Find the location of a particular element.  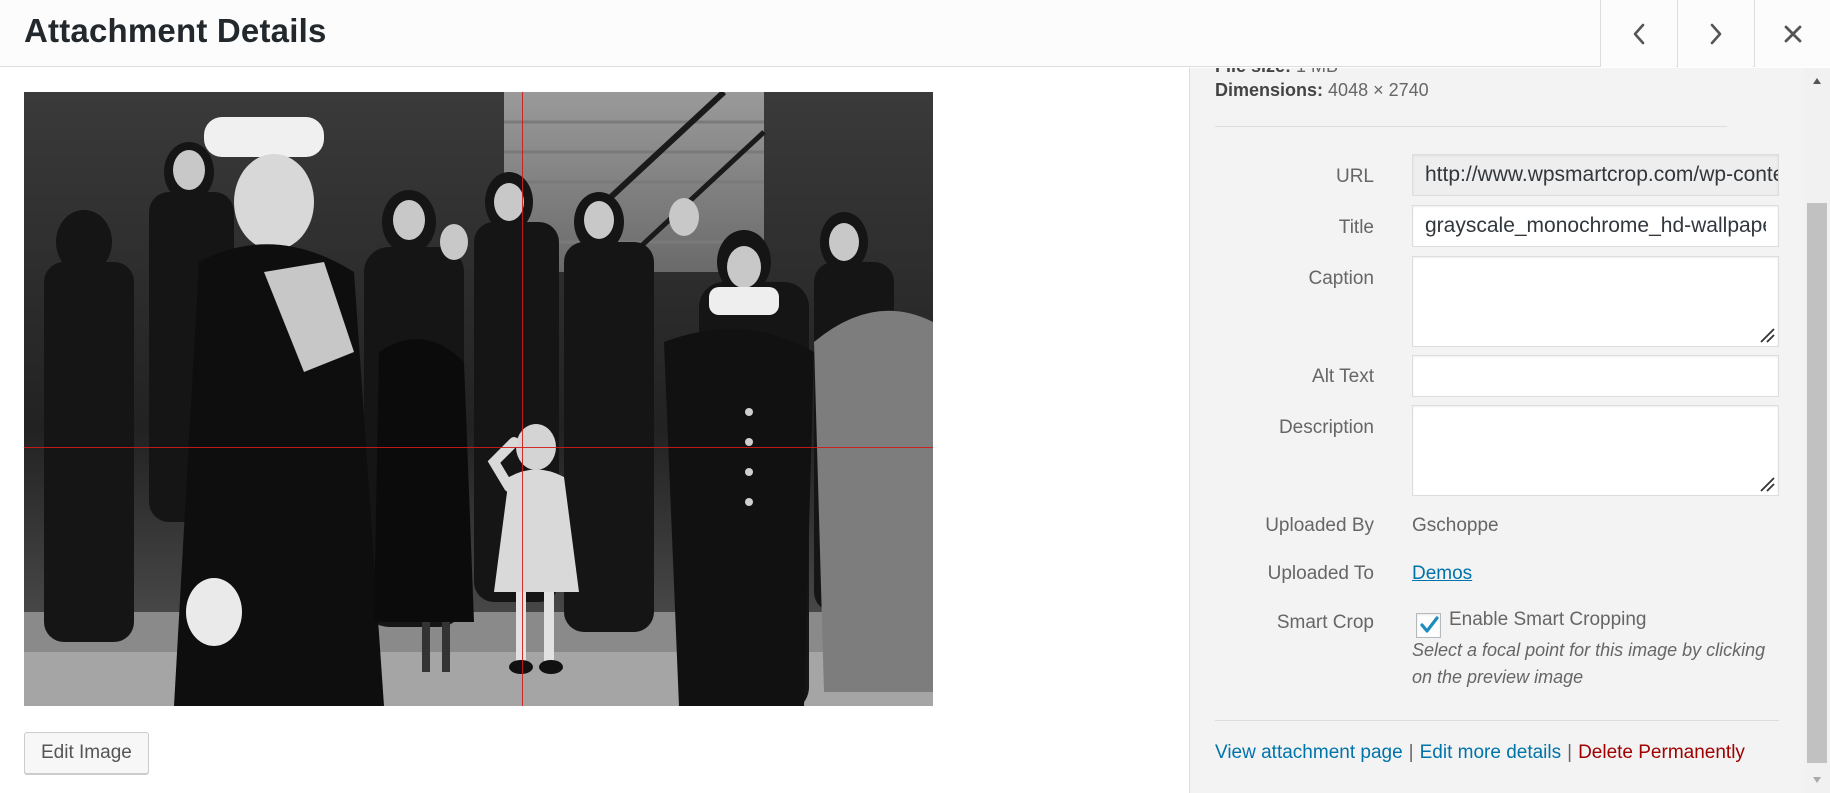

focal-point-vertical-line is located at coordinates (522, 399).